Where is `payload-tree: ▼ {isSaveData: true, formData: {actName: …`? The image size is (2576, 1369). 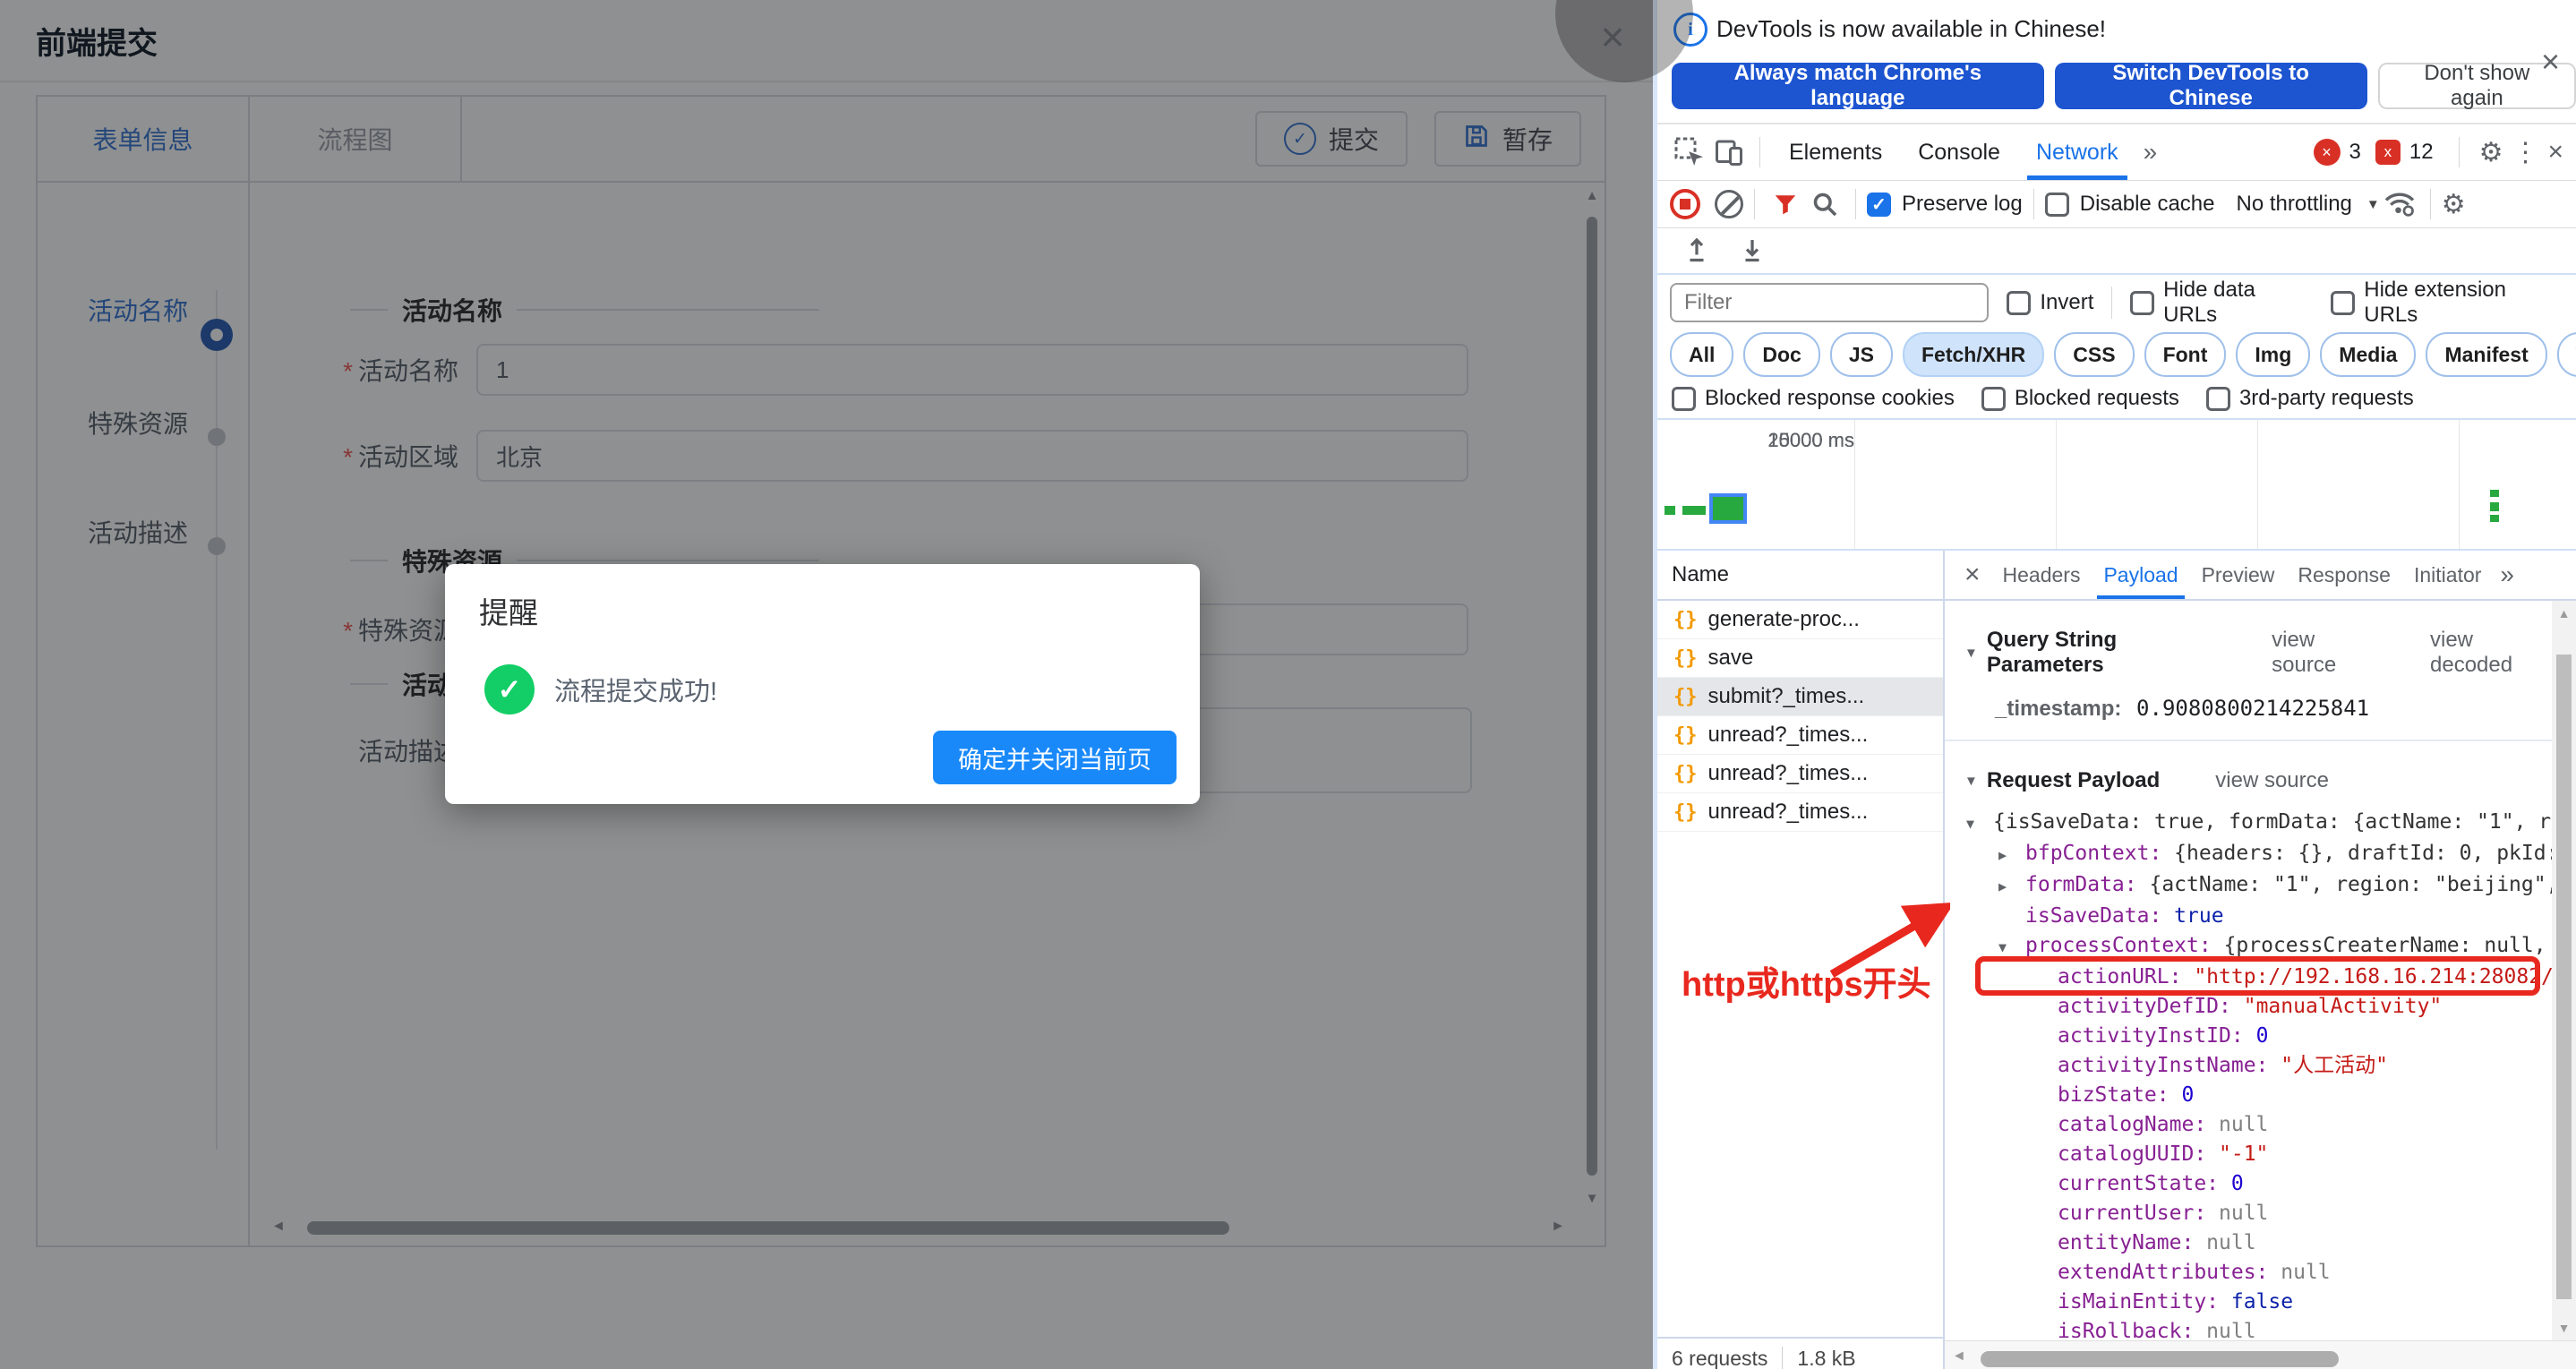
payload-tree: ▼ {isSaveData: true, formData: {actName: … is located at coordinates (2270, 1074).